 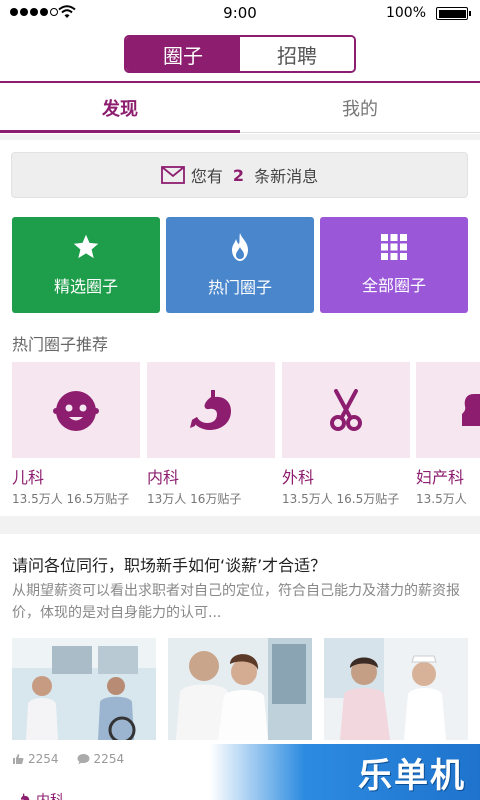 I want to click on status-bar: 9:00 100%, so click(x=240, y=13).